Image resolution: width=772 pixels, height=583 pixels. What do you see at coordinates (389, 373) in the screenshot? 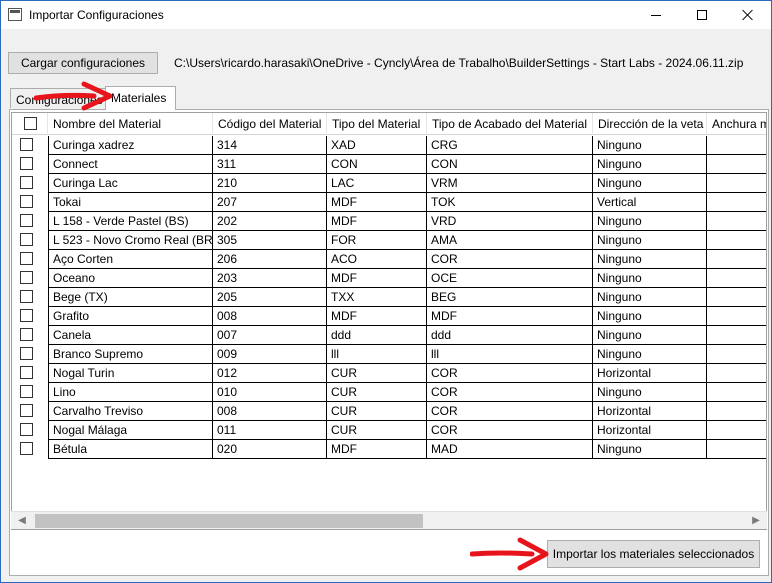
I see `table-row: Nogal Turin 012 CUR COR Horizontal` at bounding box center [389, 373].